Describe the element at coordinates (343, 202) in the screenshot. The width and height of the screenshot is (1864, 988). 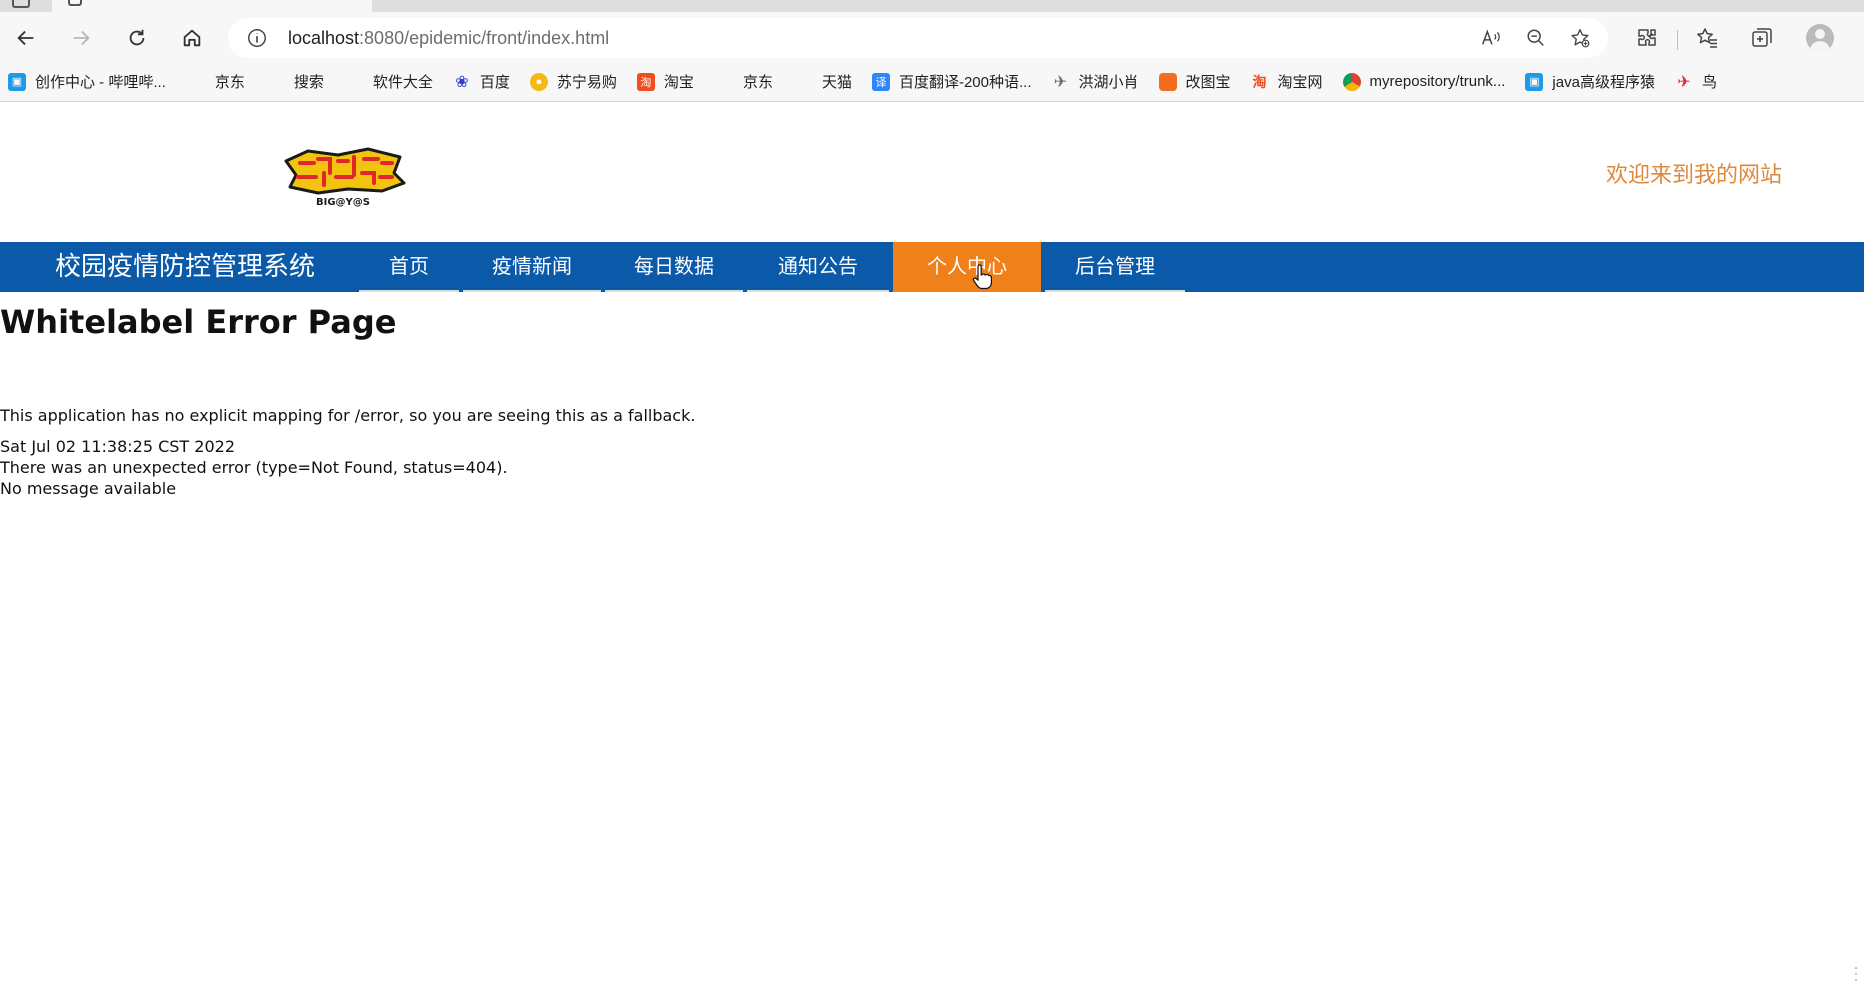
I see `logo-text: BIG@Y@S` at that location.